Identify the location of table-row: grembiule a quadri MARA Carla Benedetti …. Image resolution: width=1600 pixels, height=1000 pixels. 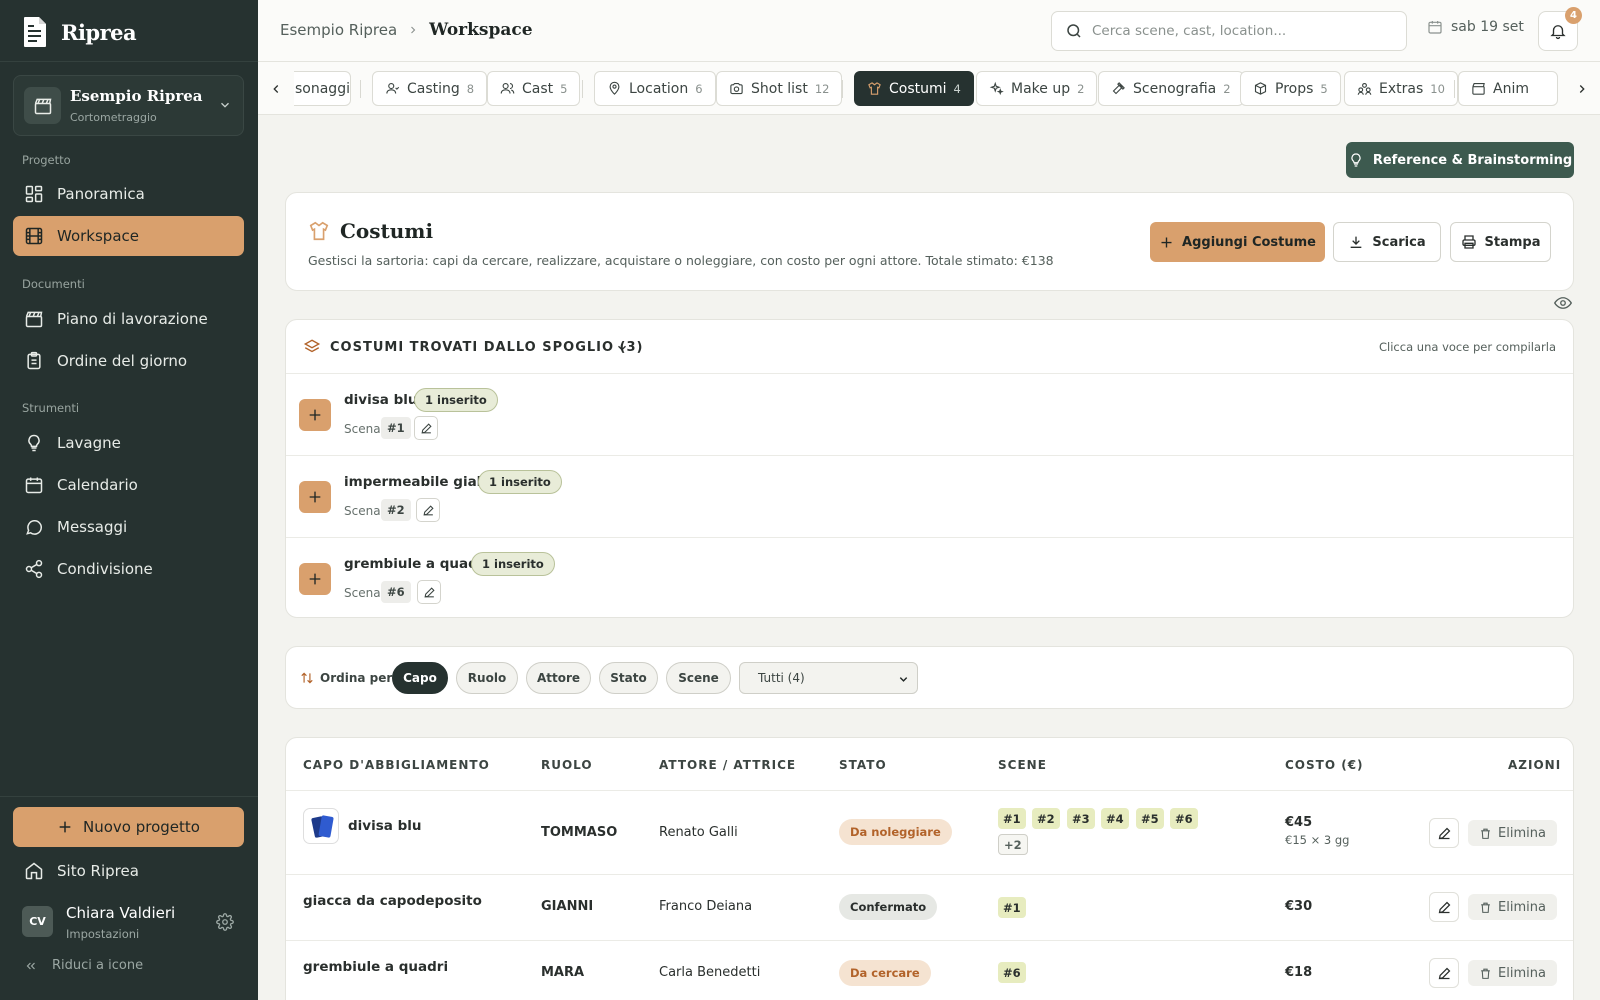
(929, 970).